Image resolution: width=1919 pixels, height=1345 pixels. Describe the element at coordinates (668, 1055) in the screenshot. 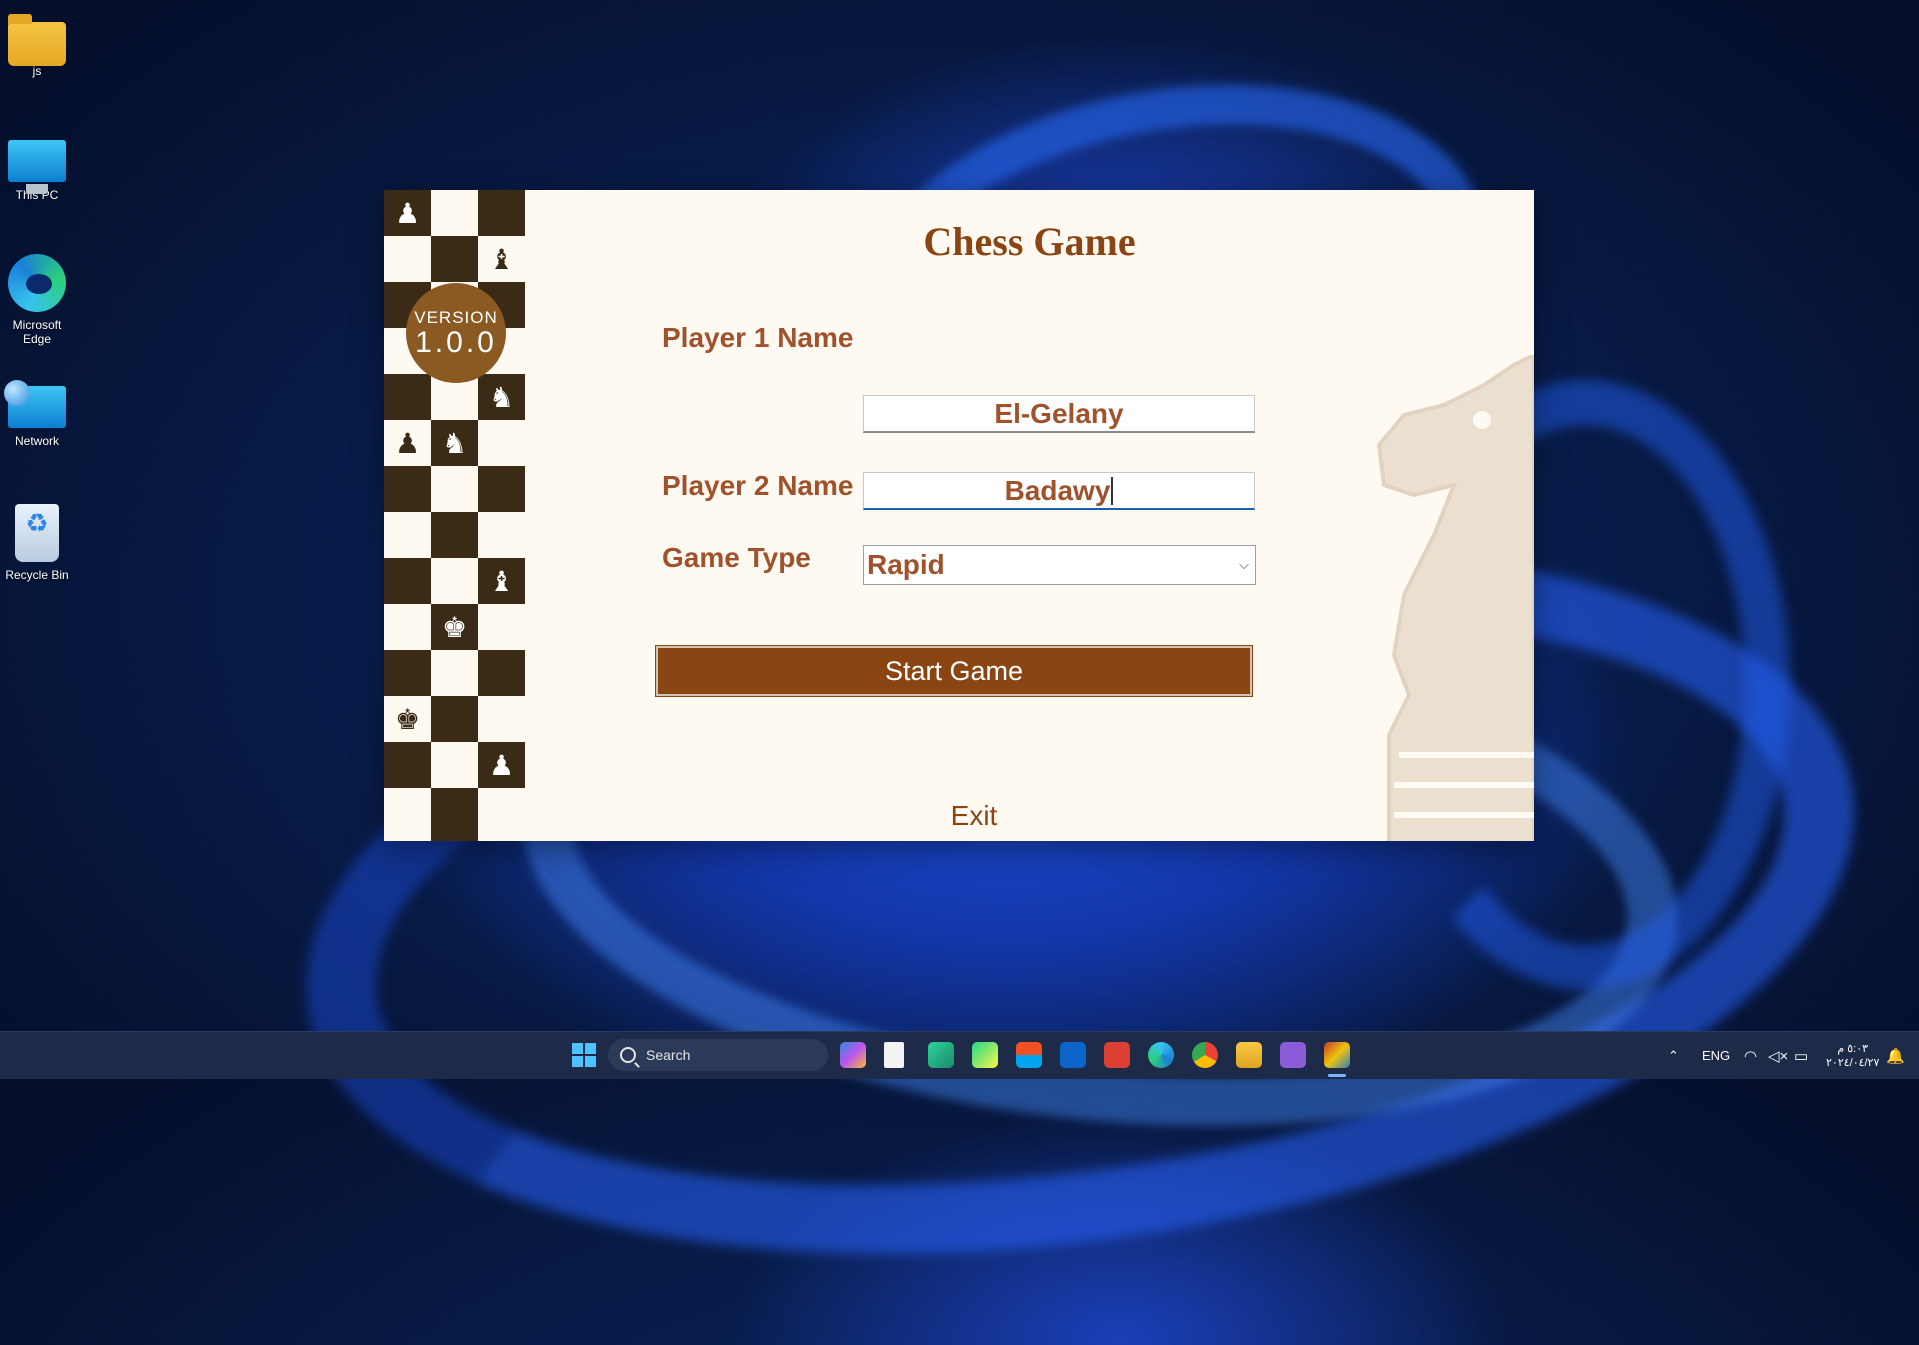

I see `search-placeholder: Search` at that location.